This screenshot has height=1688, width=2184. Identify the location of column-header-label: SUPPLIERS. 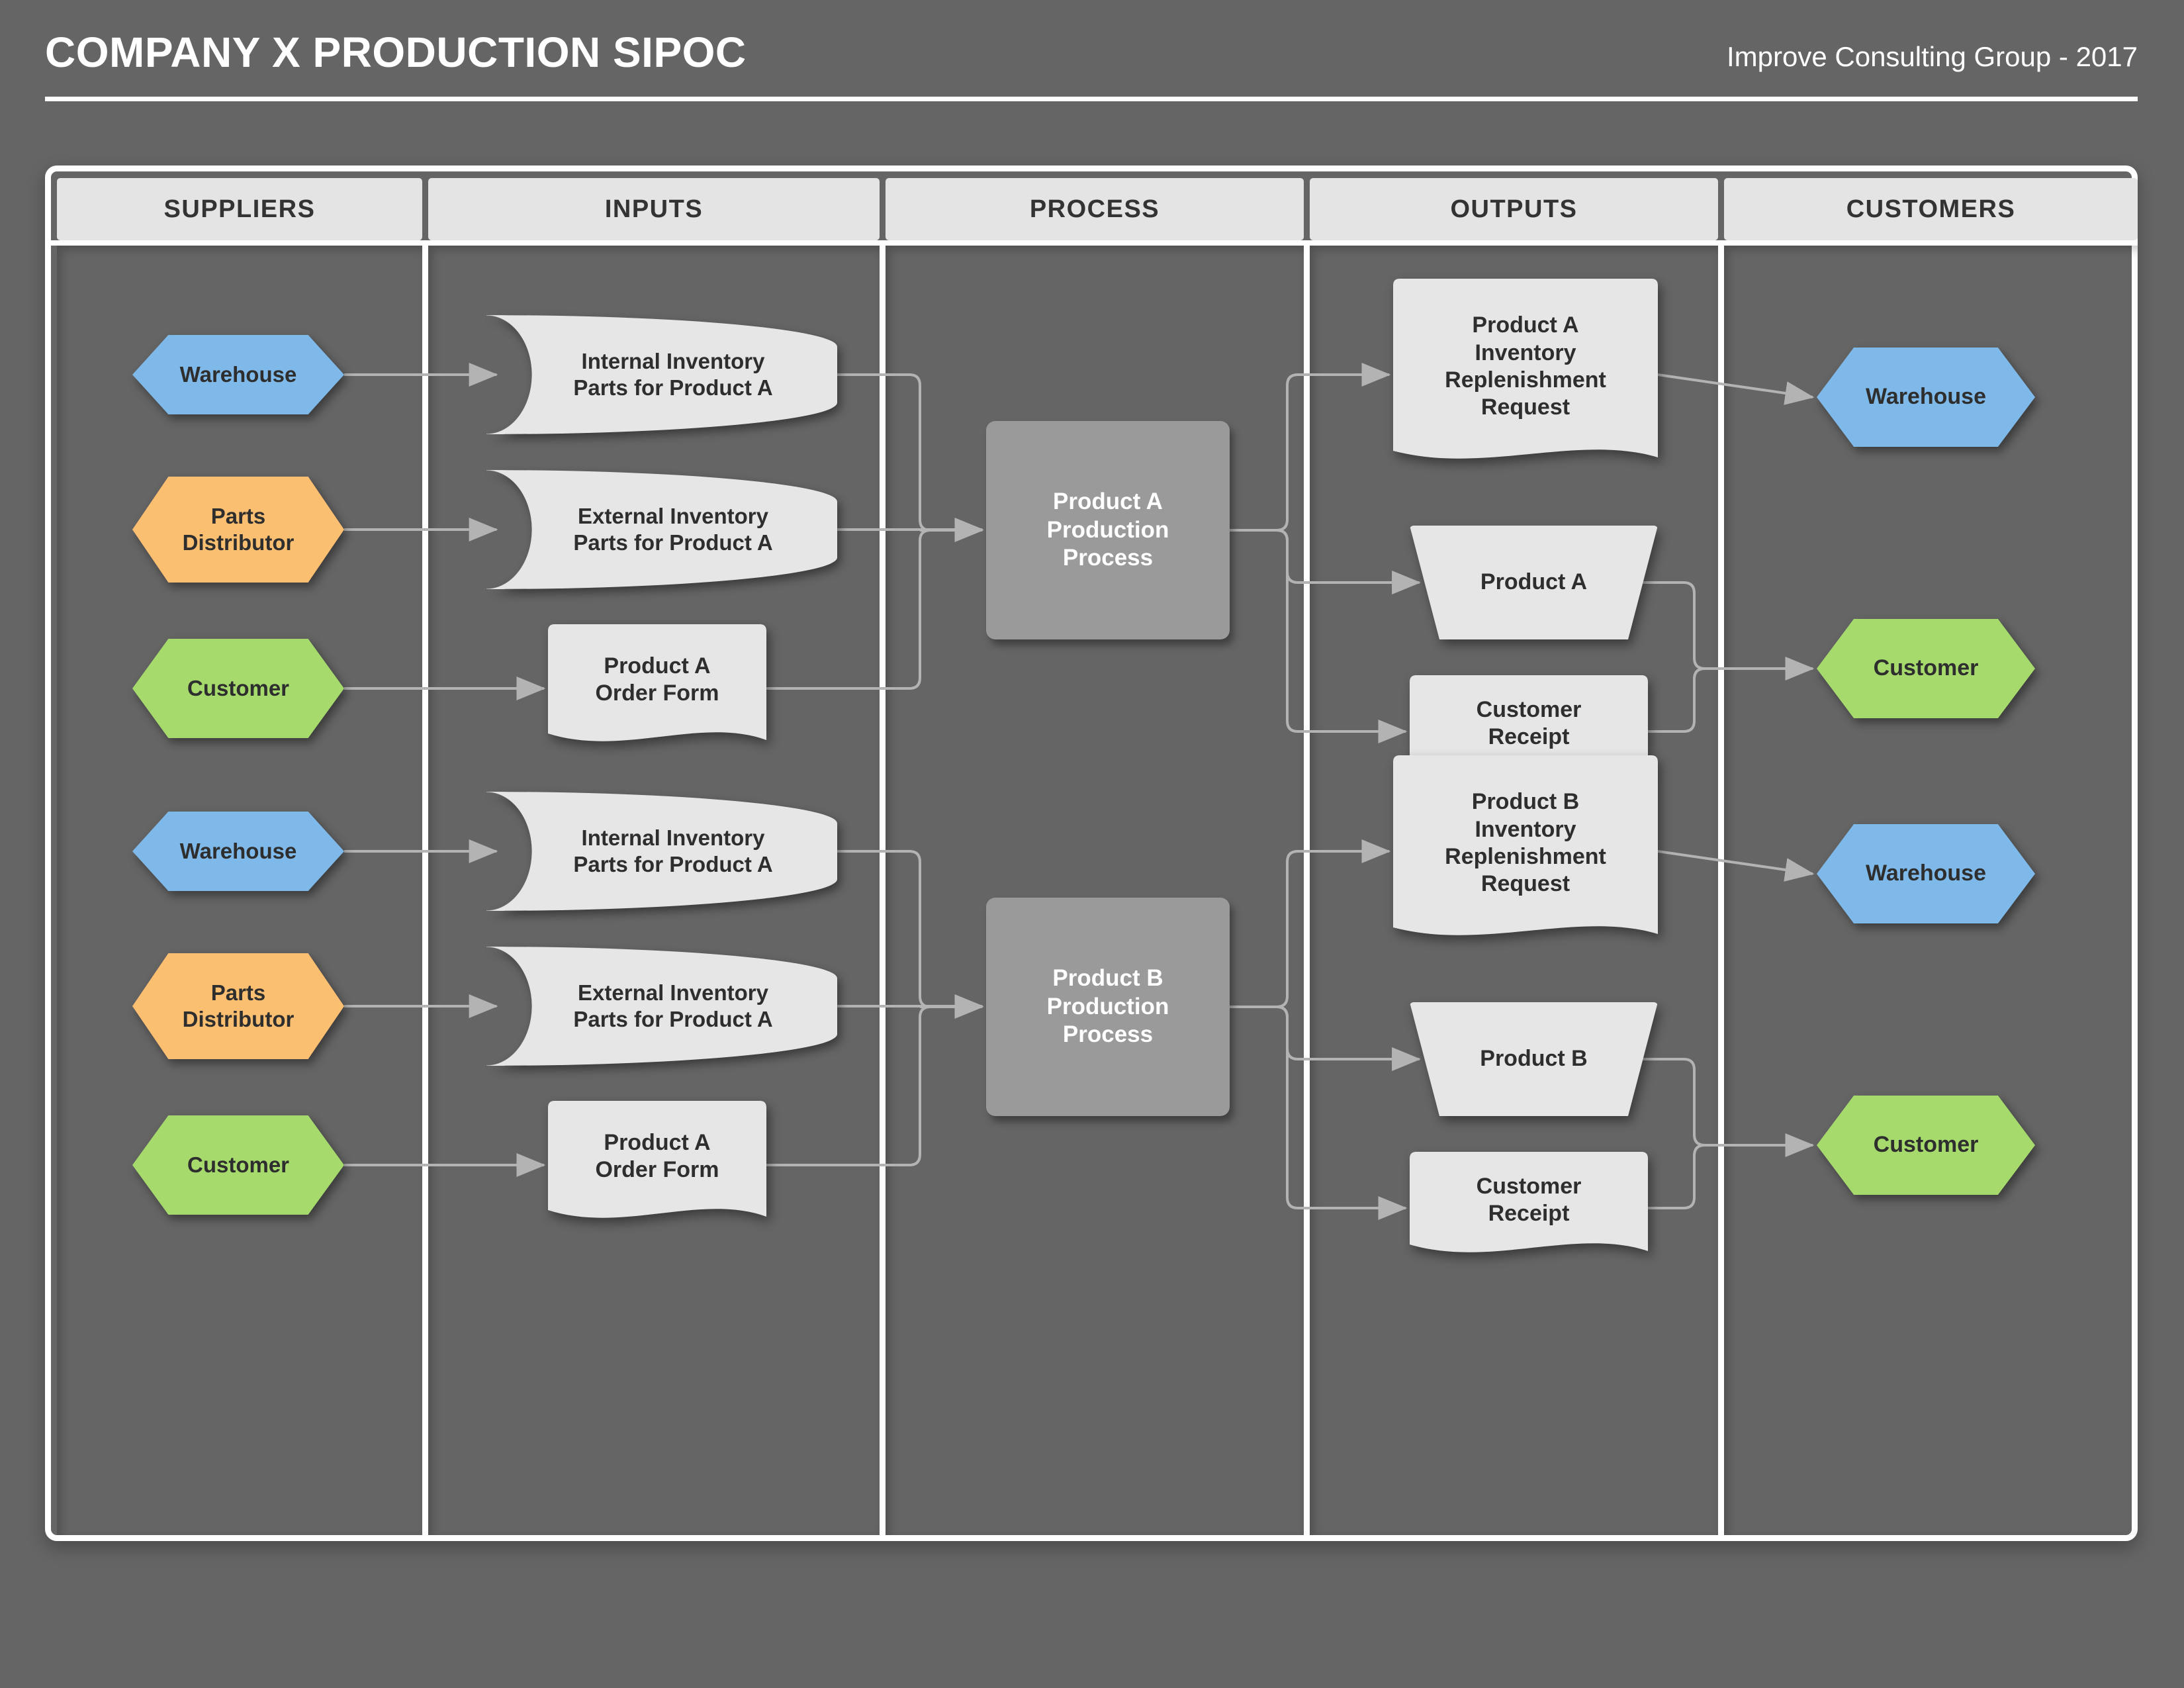
(240, 209).